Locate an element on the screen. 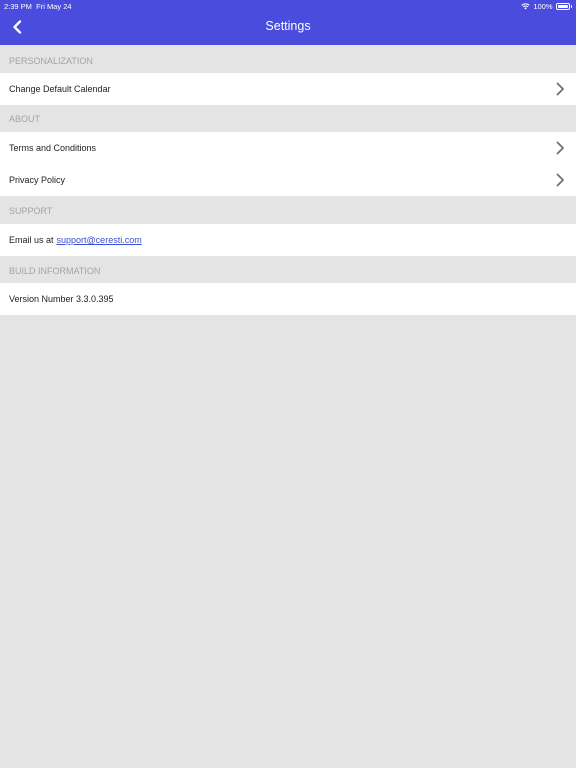 Image resolution: width=576 pixels, height=768 pixels. section-header-build-information: BUILD INFORMATION is located at coordinates (288, 271).